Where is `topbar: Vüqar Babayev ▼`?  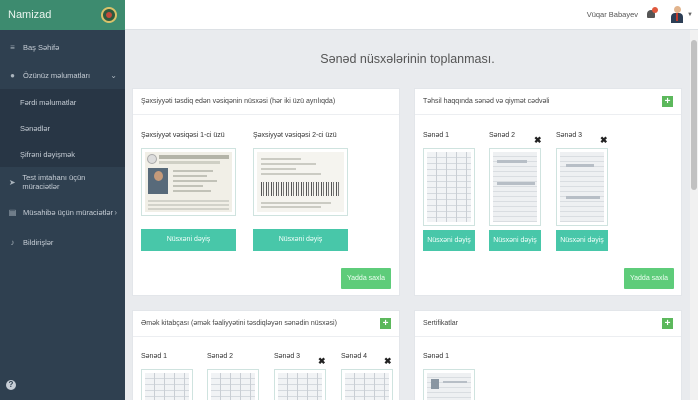 topbar: Vüqar Babayev ▼ is located at coordinates (411, 15).